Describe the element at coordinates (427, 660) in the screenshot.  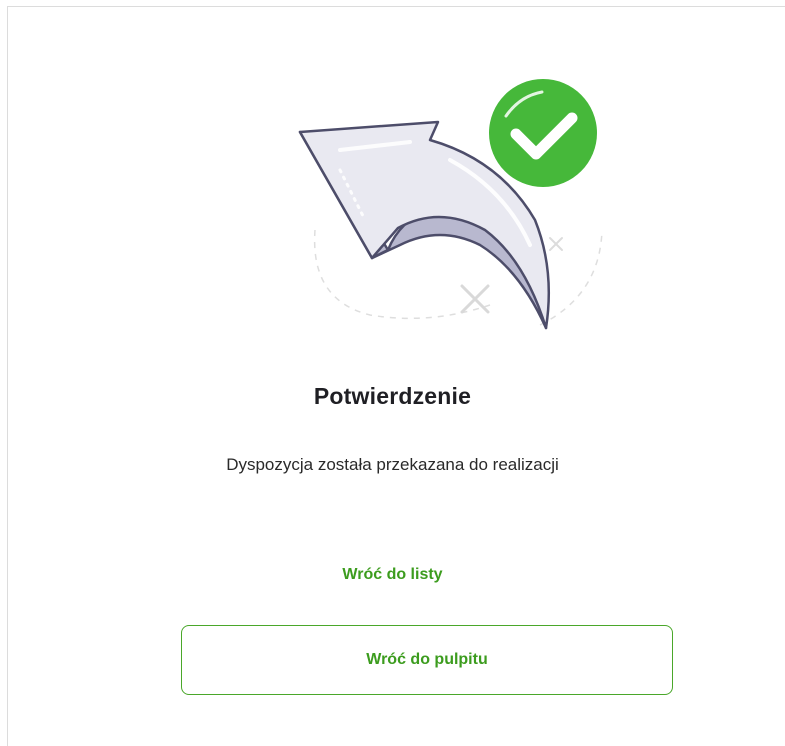
I see `back-to-dashboard-button: Wróć do pulpitu` at that location.